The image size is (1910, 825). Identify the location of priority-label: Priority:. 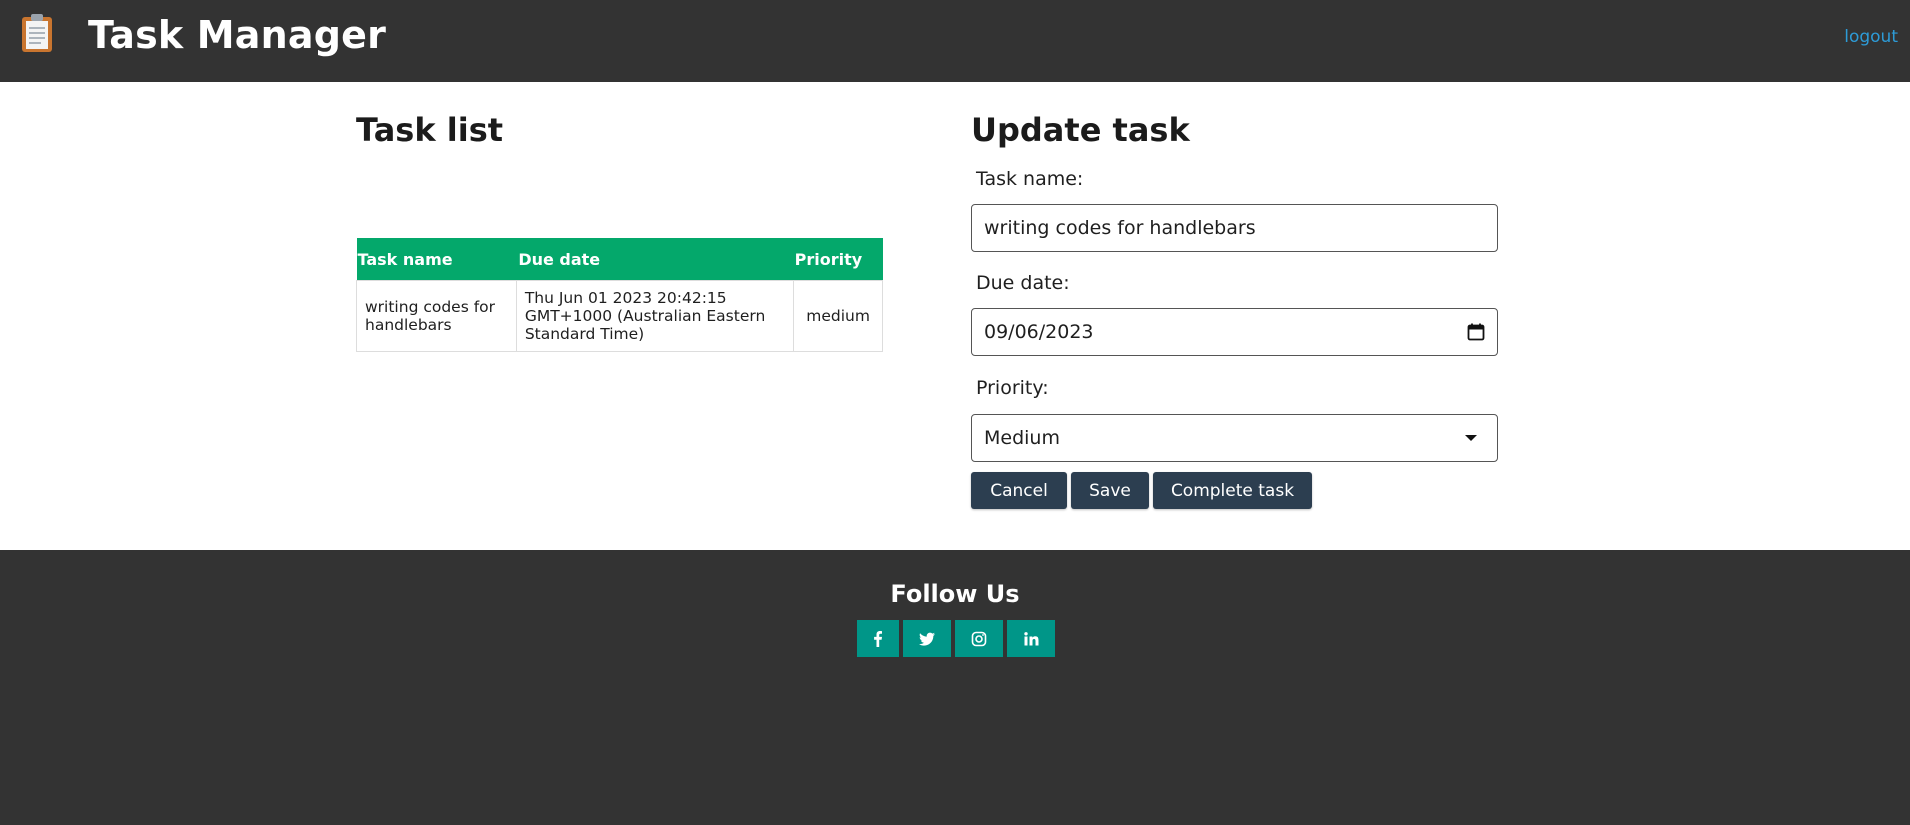
(1012, 388).